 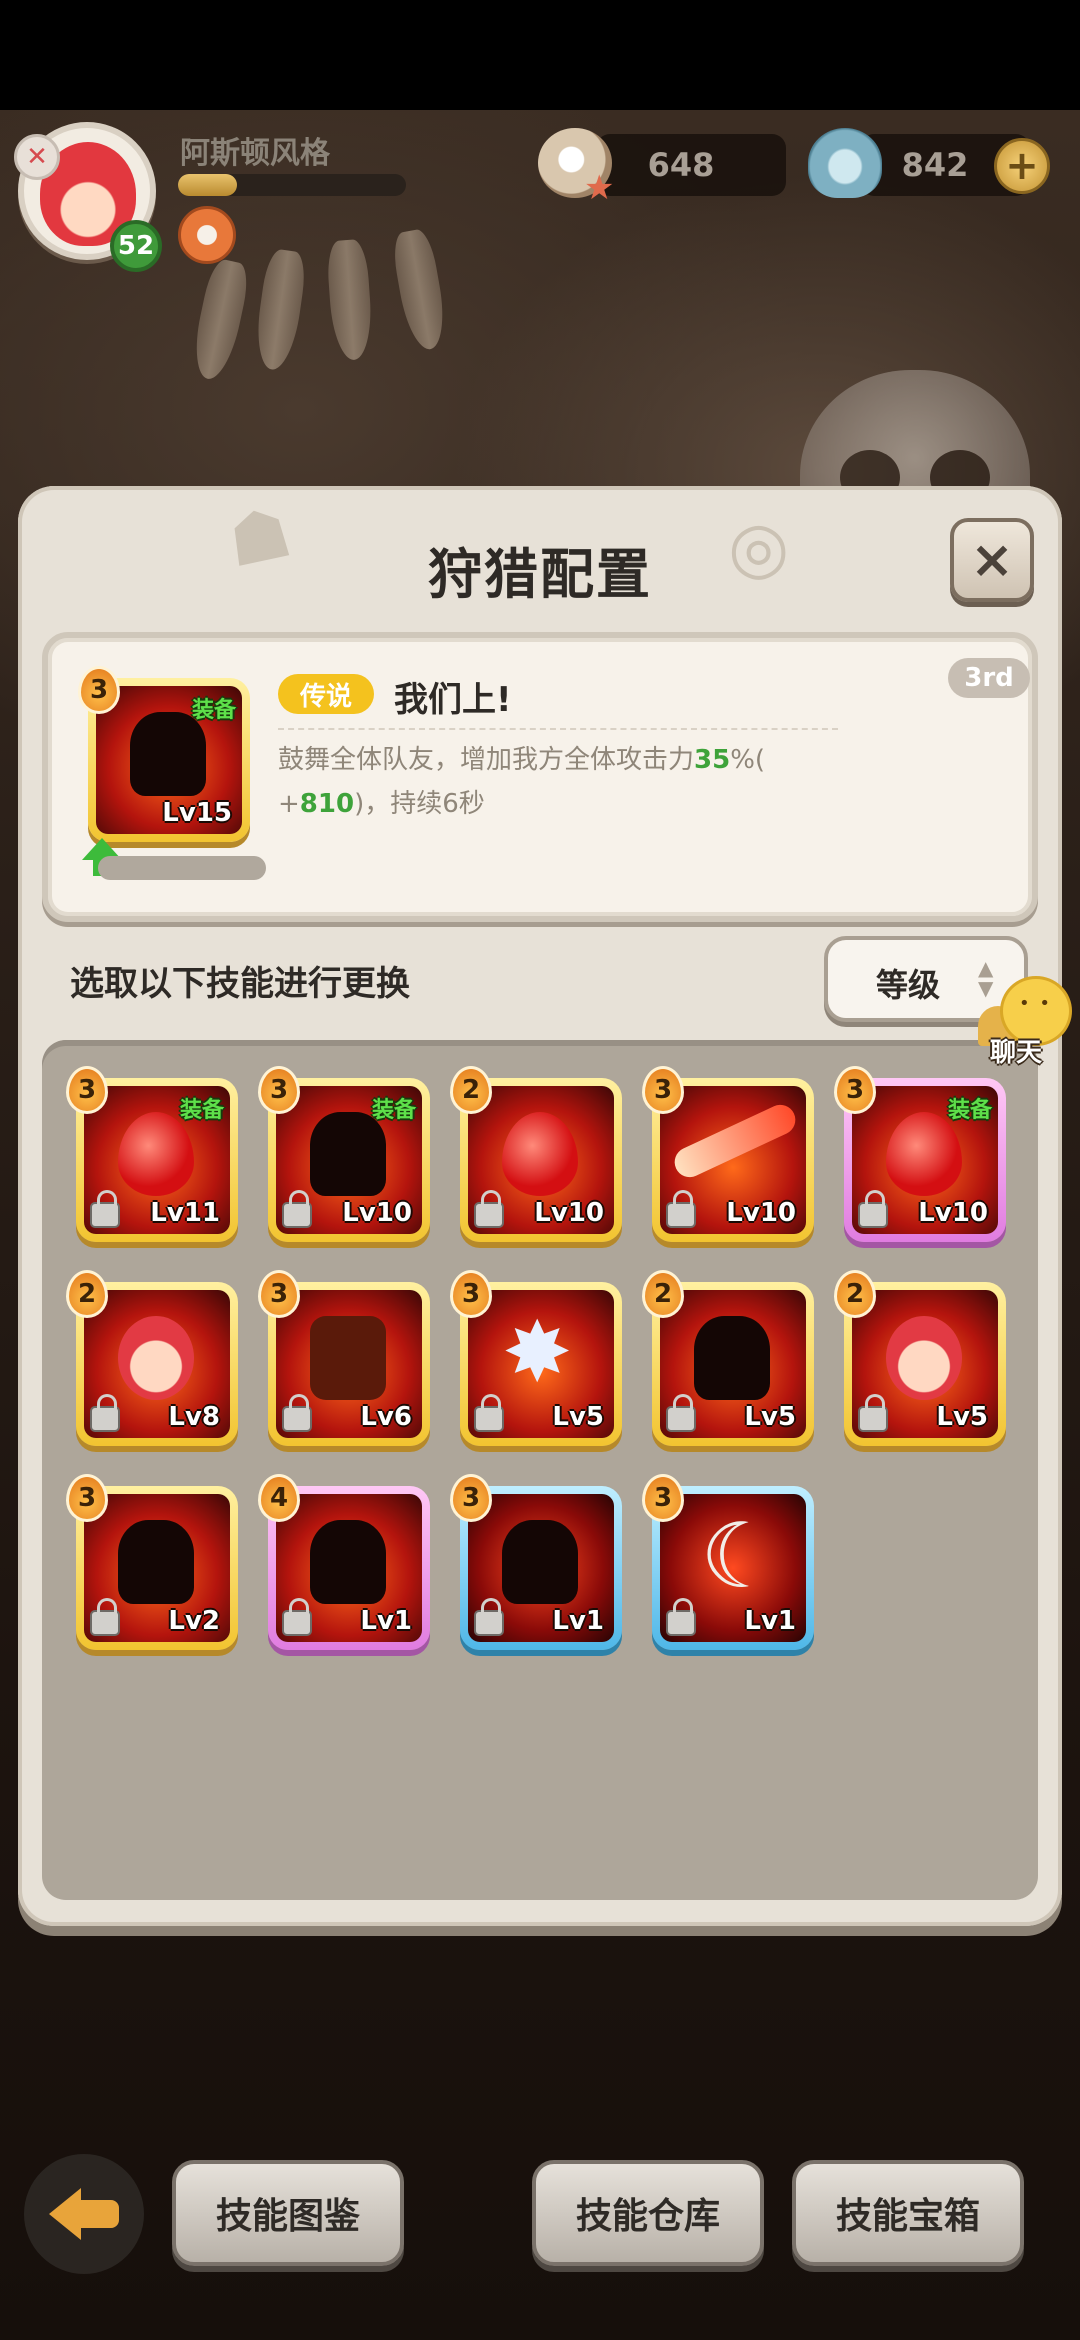 What do you see at coordinates (558, 729) in the screenshot?
I see `divider` at bounding box center [558, 729].